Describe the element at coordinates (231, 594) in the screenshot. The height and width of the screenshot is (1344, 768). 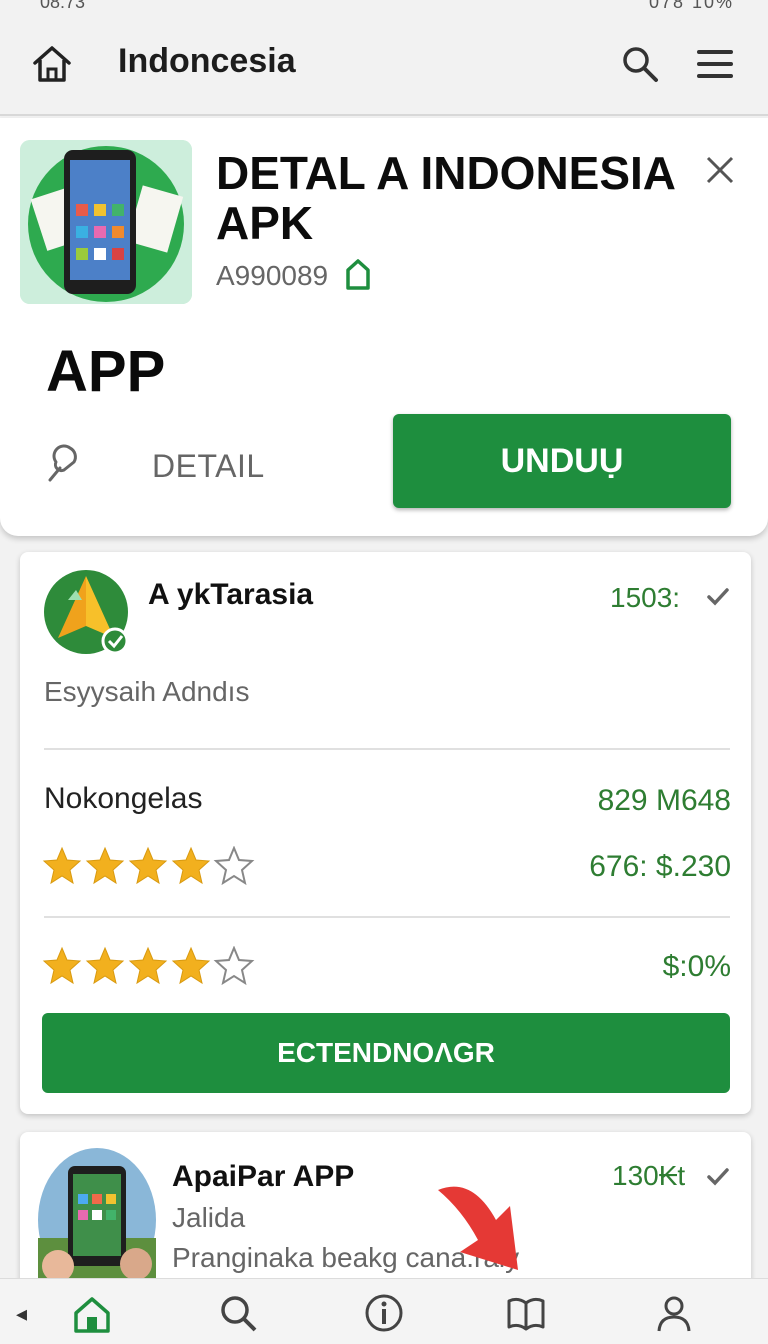
I see `card-title: A ykTarasia` at that location.